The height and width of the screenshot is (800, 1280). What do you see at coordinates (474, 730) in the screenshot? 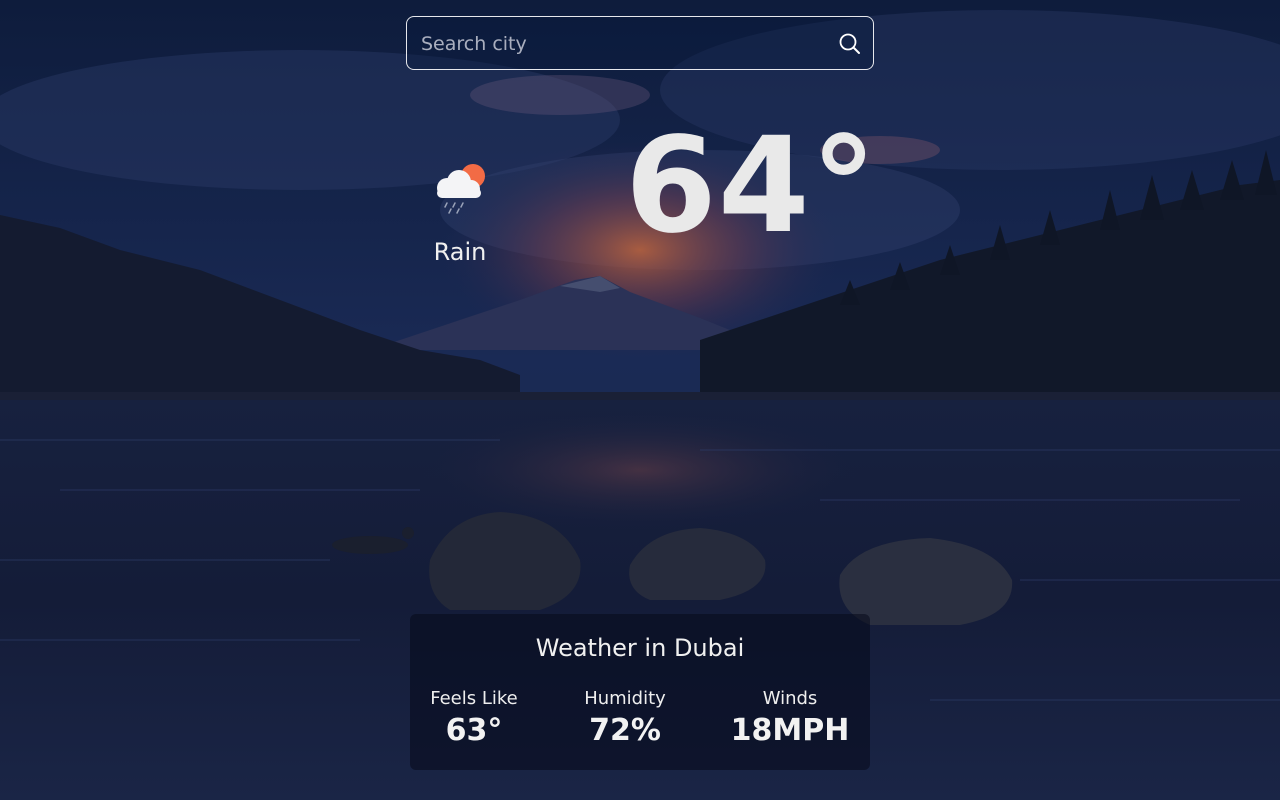
I see `feels-like-value: 63°` at bounding box center [474, 730].